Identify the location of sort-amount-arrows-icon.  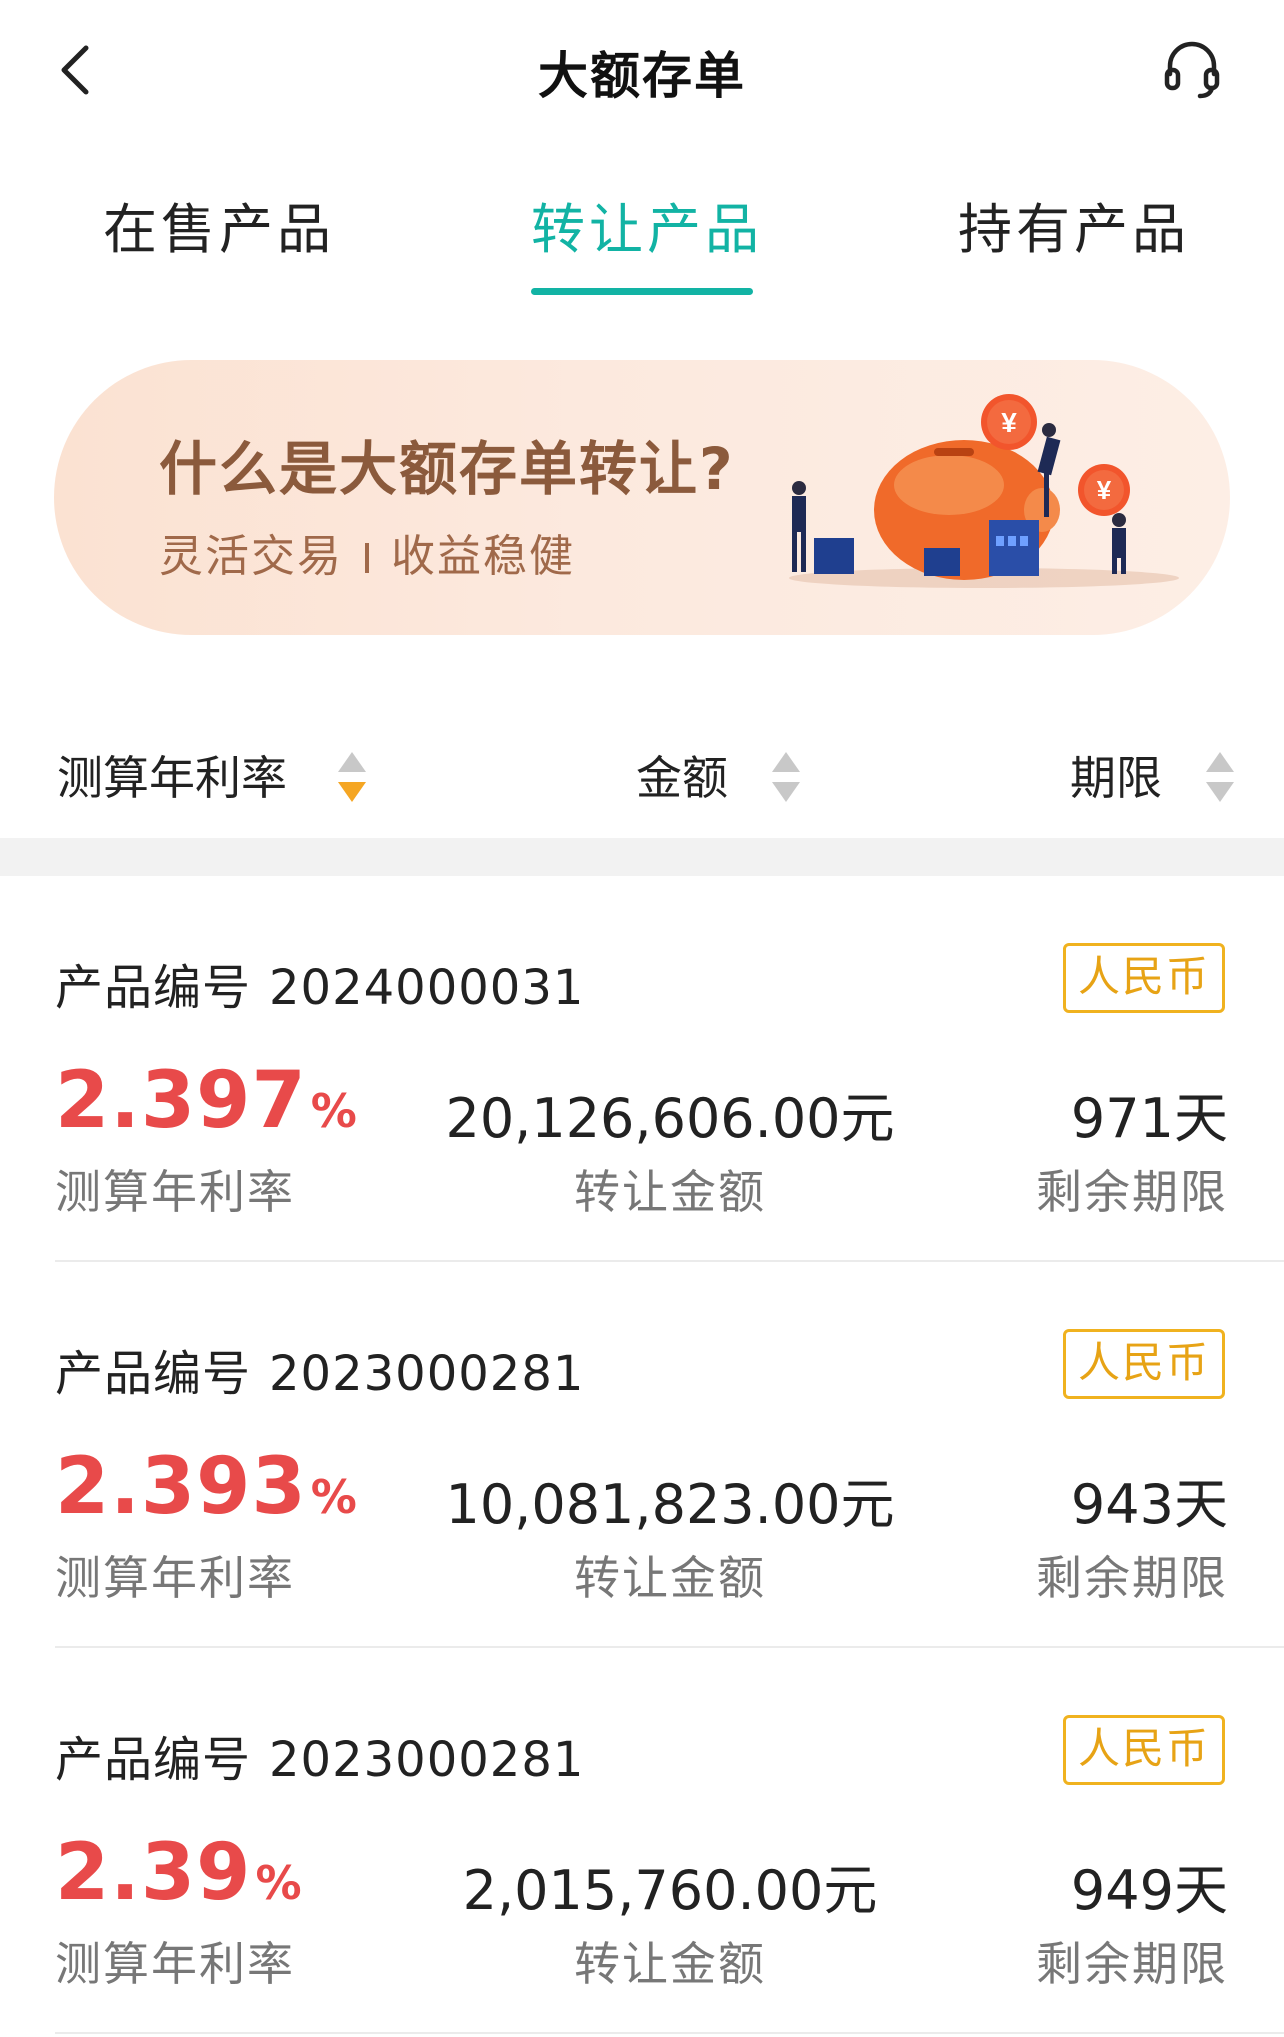
(786, 777).